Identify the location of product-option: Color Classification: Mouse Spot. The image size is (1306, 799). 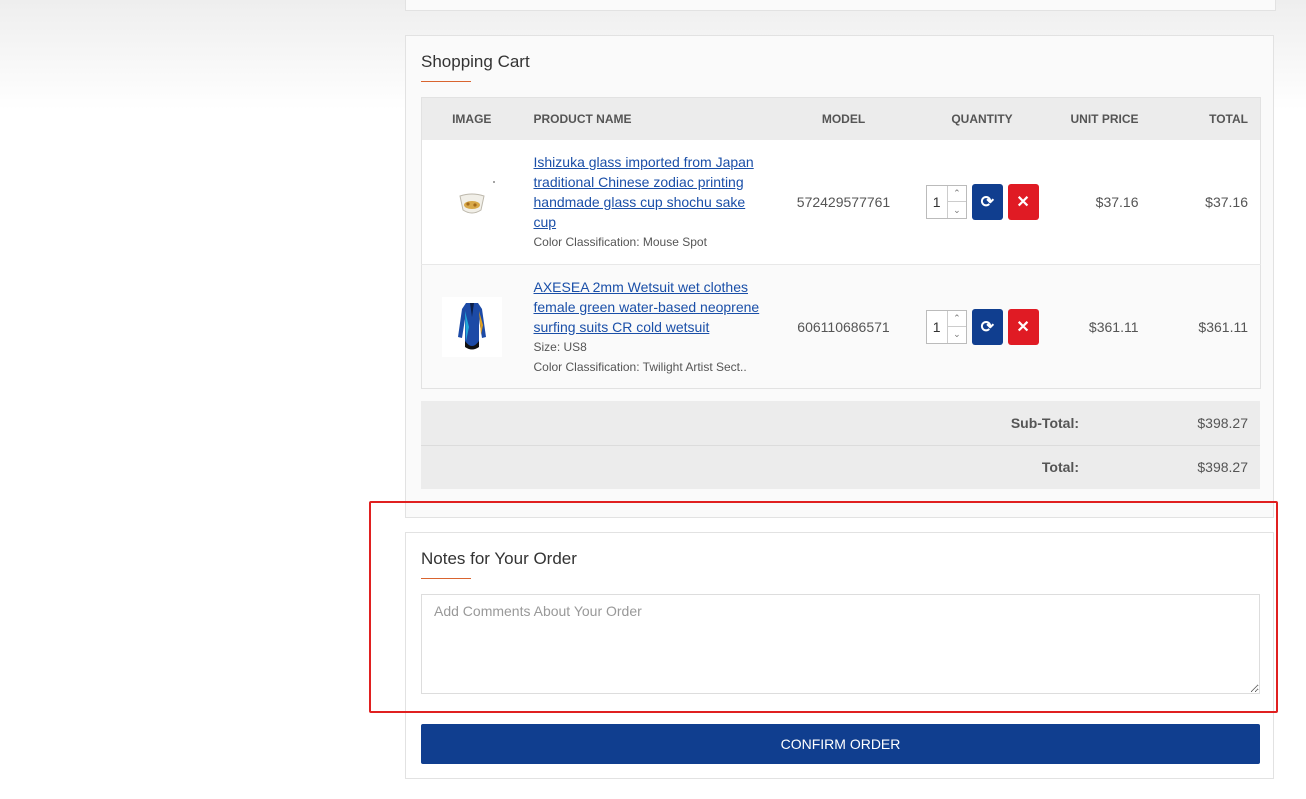
(620, 241).